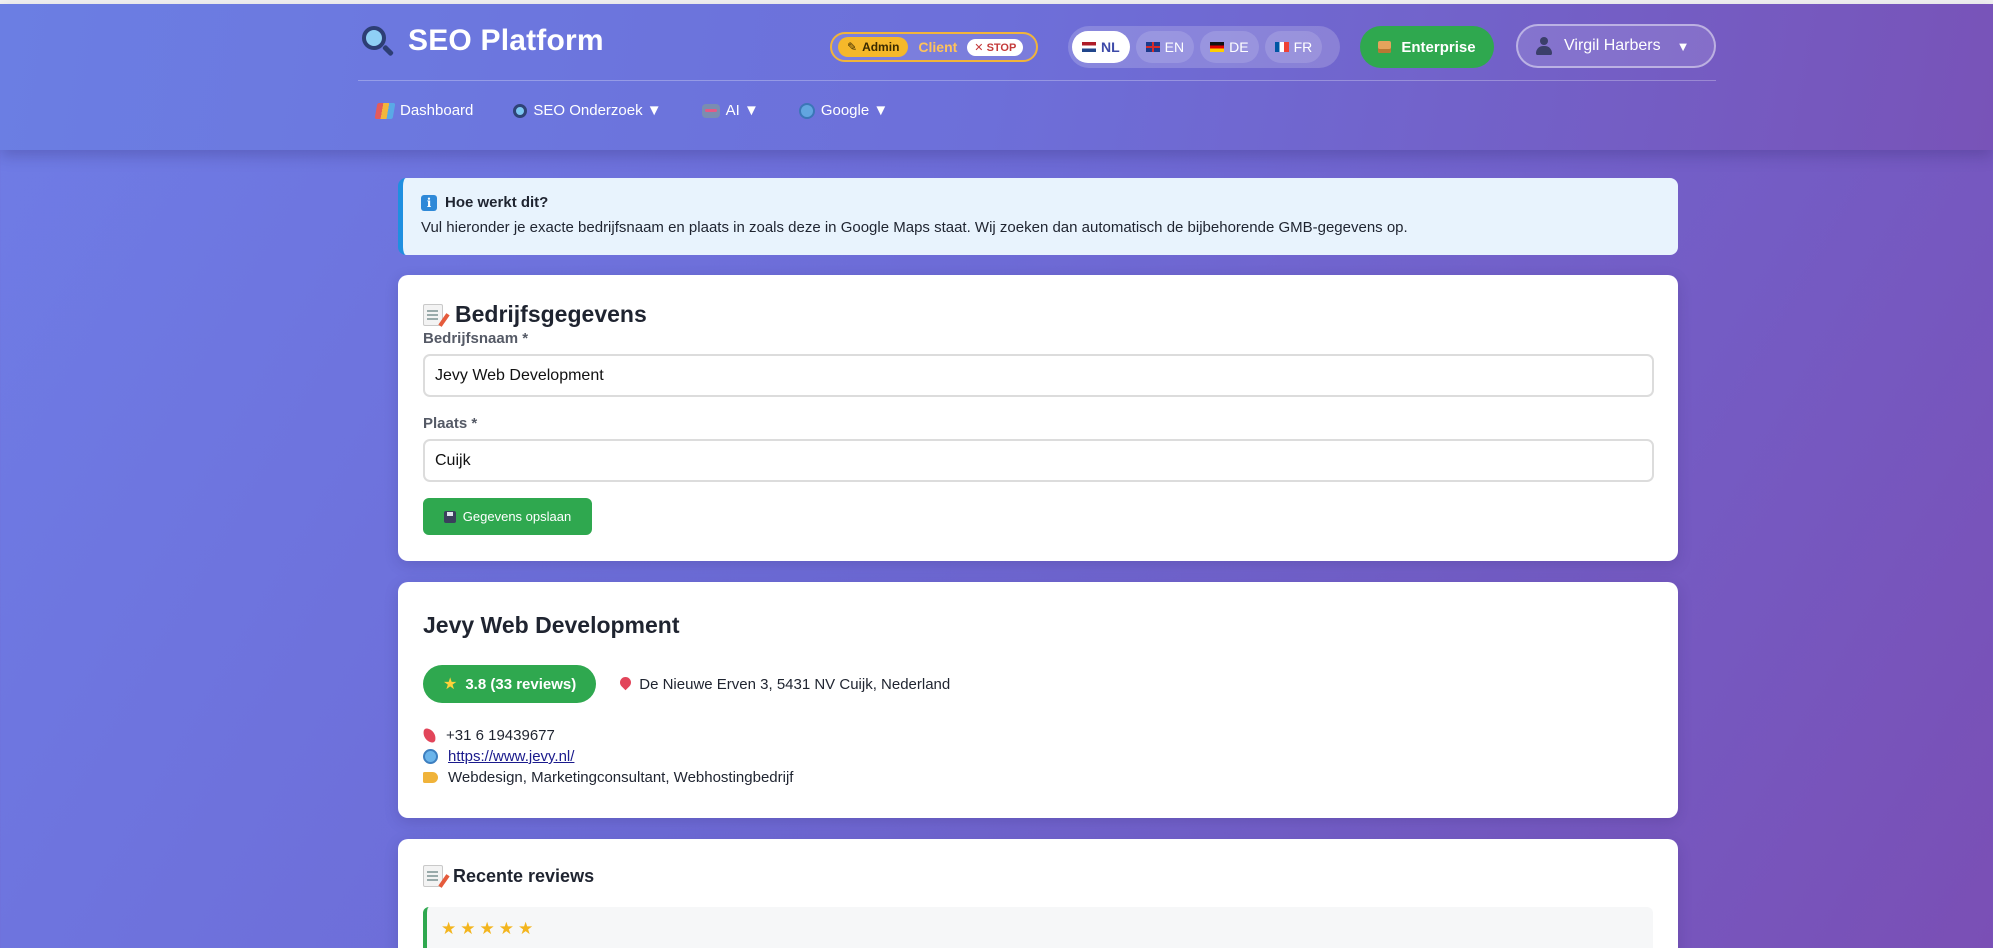  I want to click on save-details-label: Gegevens opslaan, so click(517, 516).